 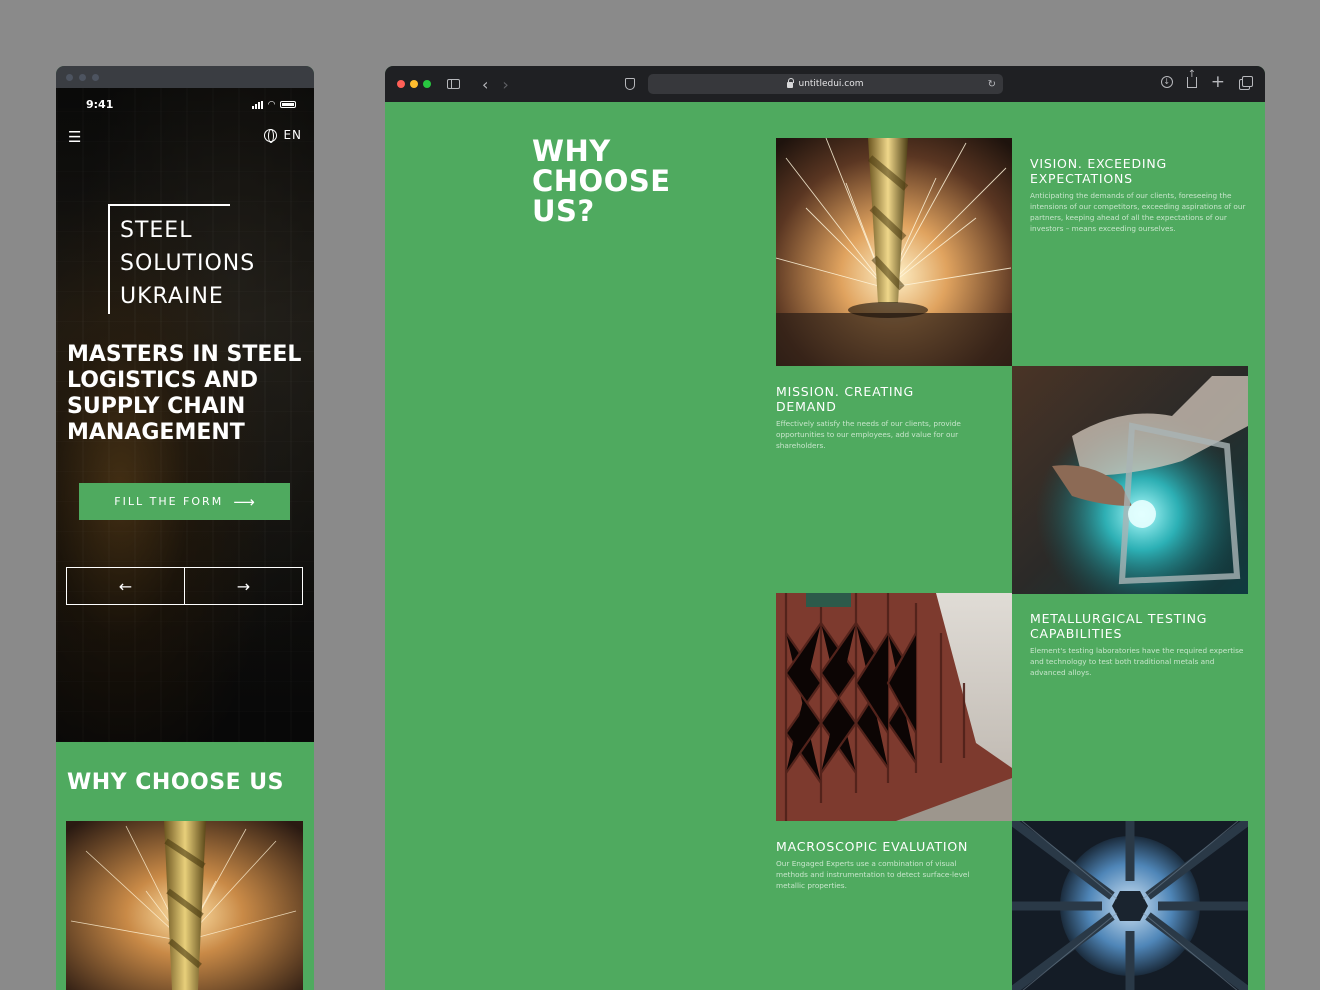 I want to click on browser-toolbar: ‹ › untitledui.com ↻ ↓ +, so click(x=825, y=84).